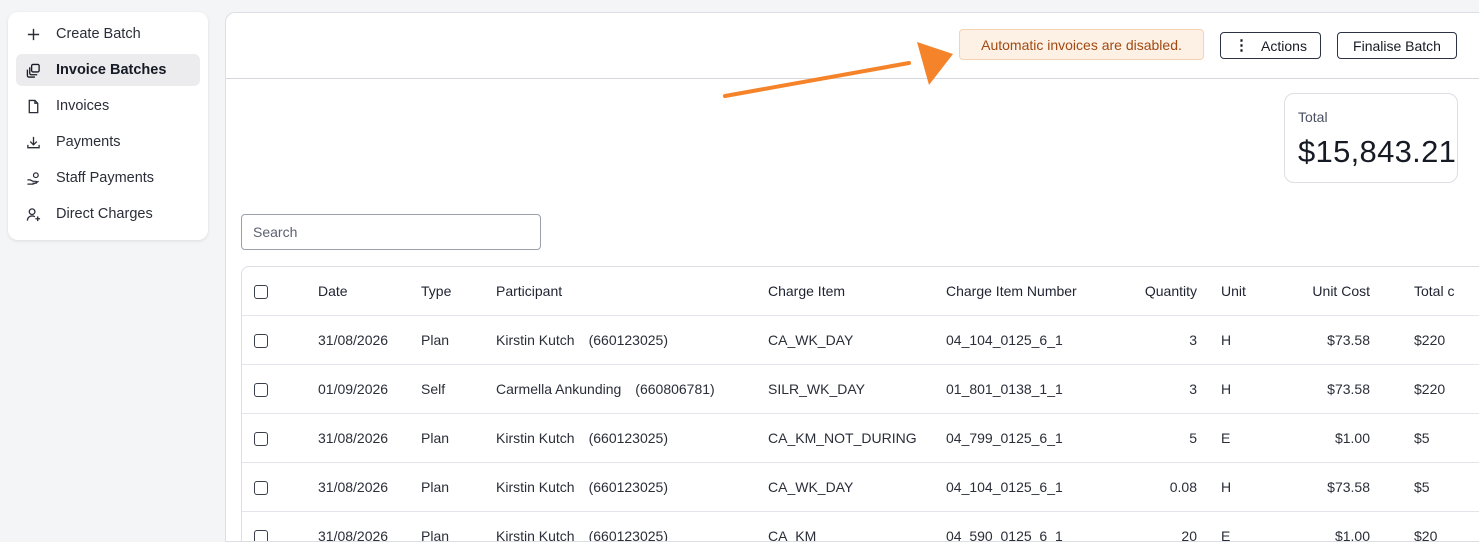 This screenshot has height=542, width=1479. I want to click on cell-charge-item-number: 01_801_0138_1_1, so click(1035, 389).